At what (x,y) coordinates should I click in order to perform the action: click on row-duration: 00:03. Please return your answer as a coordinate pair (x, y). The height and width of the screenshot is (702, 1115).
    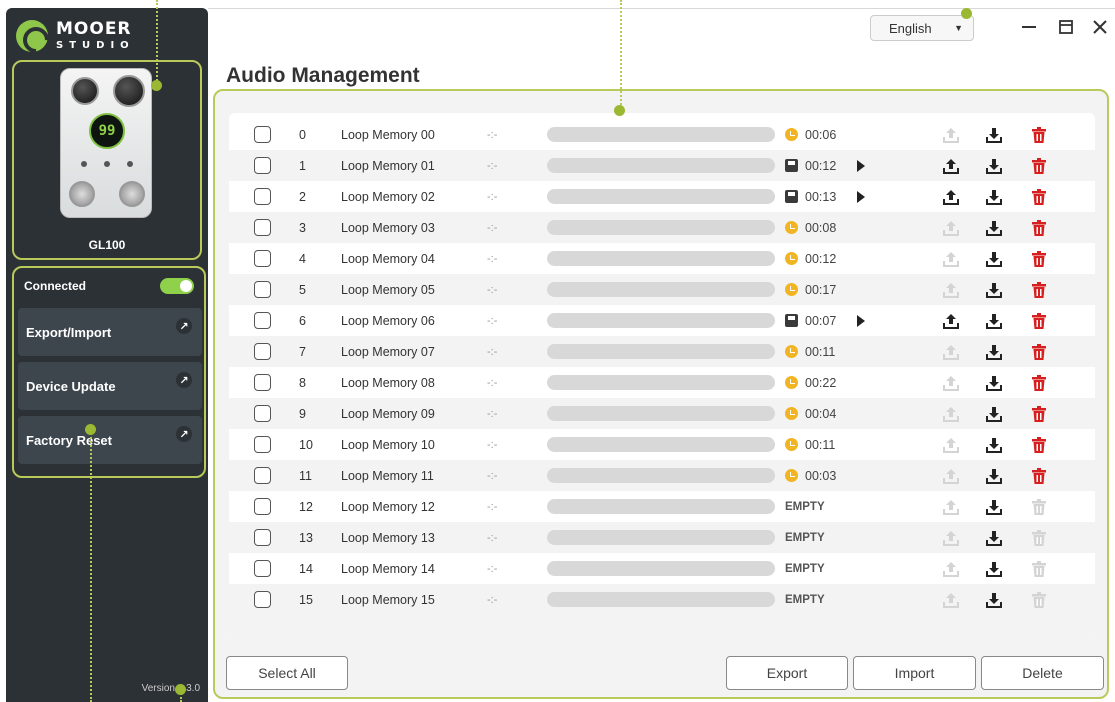
    Looking at the image, I should click on (821, 475).